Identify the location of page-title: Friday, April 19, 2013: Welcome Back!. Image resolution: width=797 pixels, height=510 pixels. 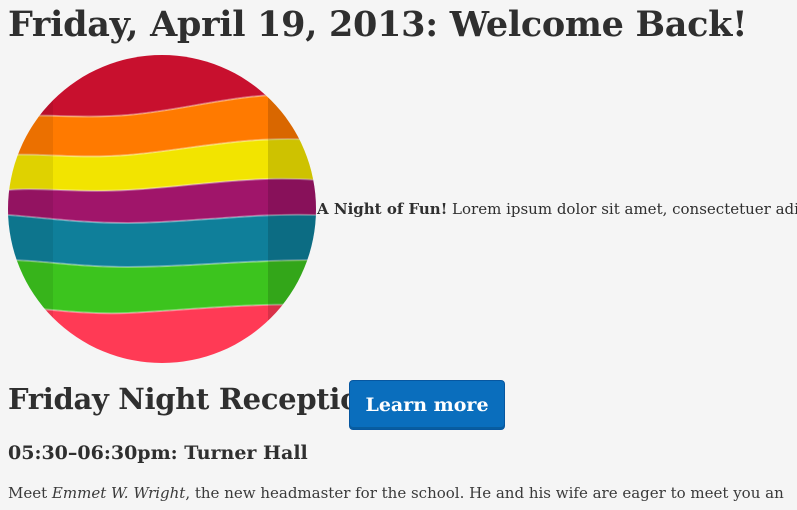
(378, 24).